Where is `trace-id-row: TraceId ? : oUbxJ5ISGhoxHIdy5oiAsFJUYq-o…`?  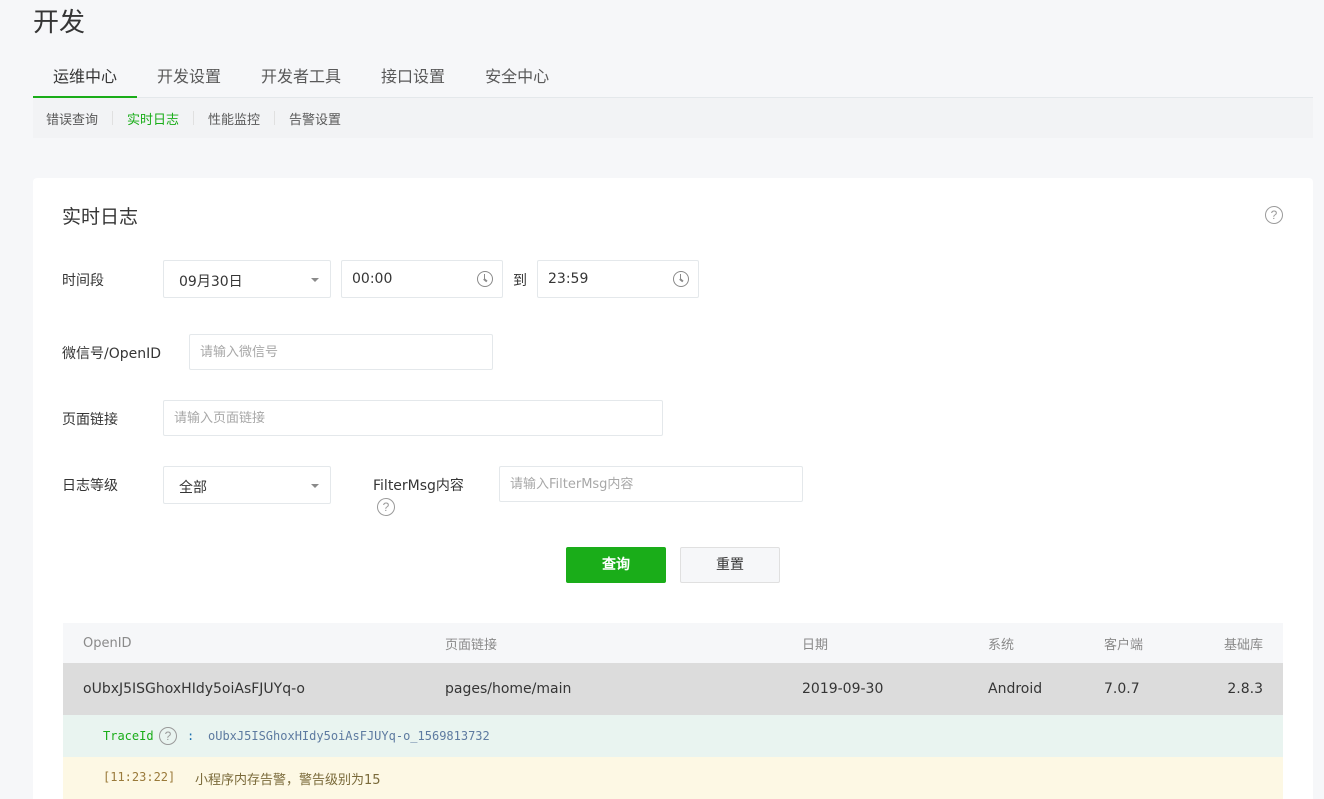
trace-id-row: TraceId ? : oUbxJ5ISGhoxHIdy5oiAsFJUYq-o… is located at coordinates (673, 736).